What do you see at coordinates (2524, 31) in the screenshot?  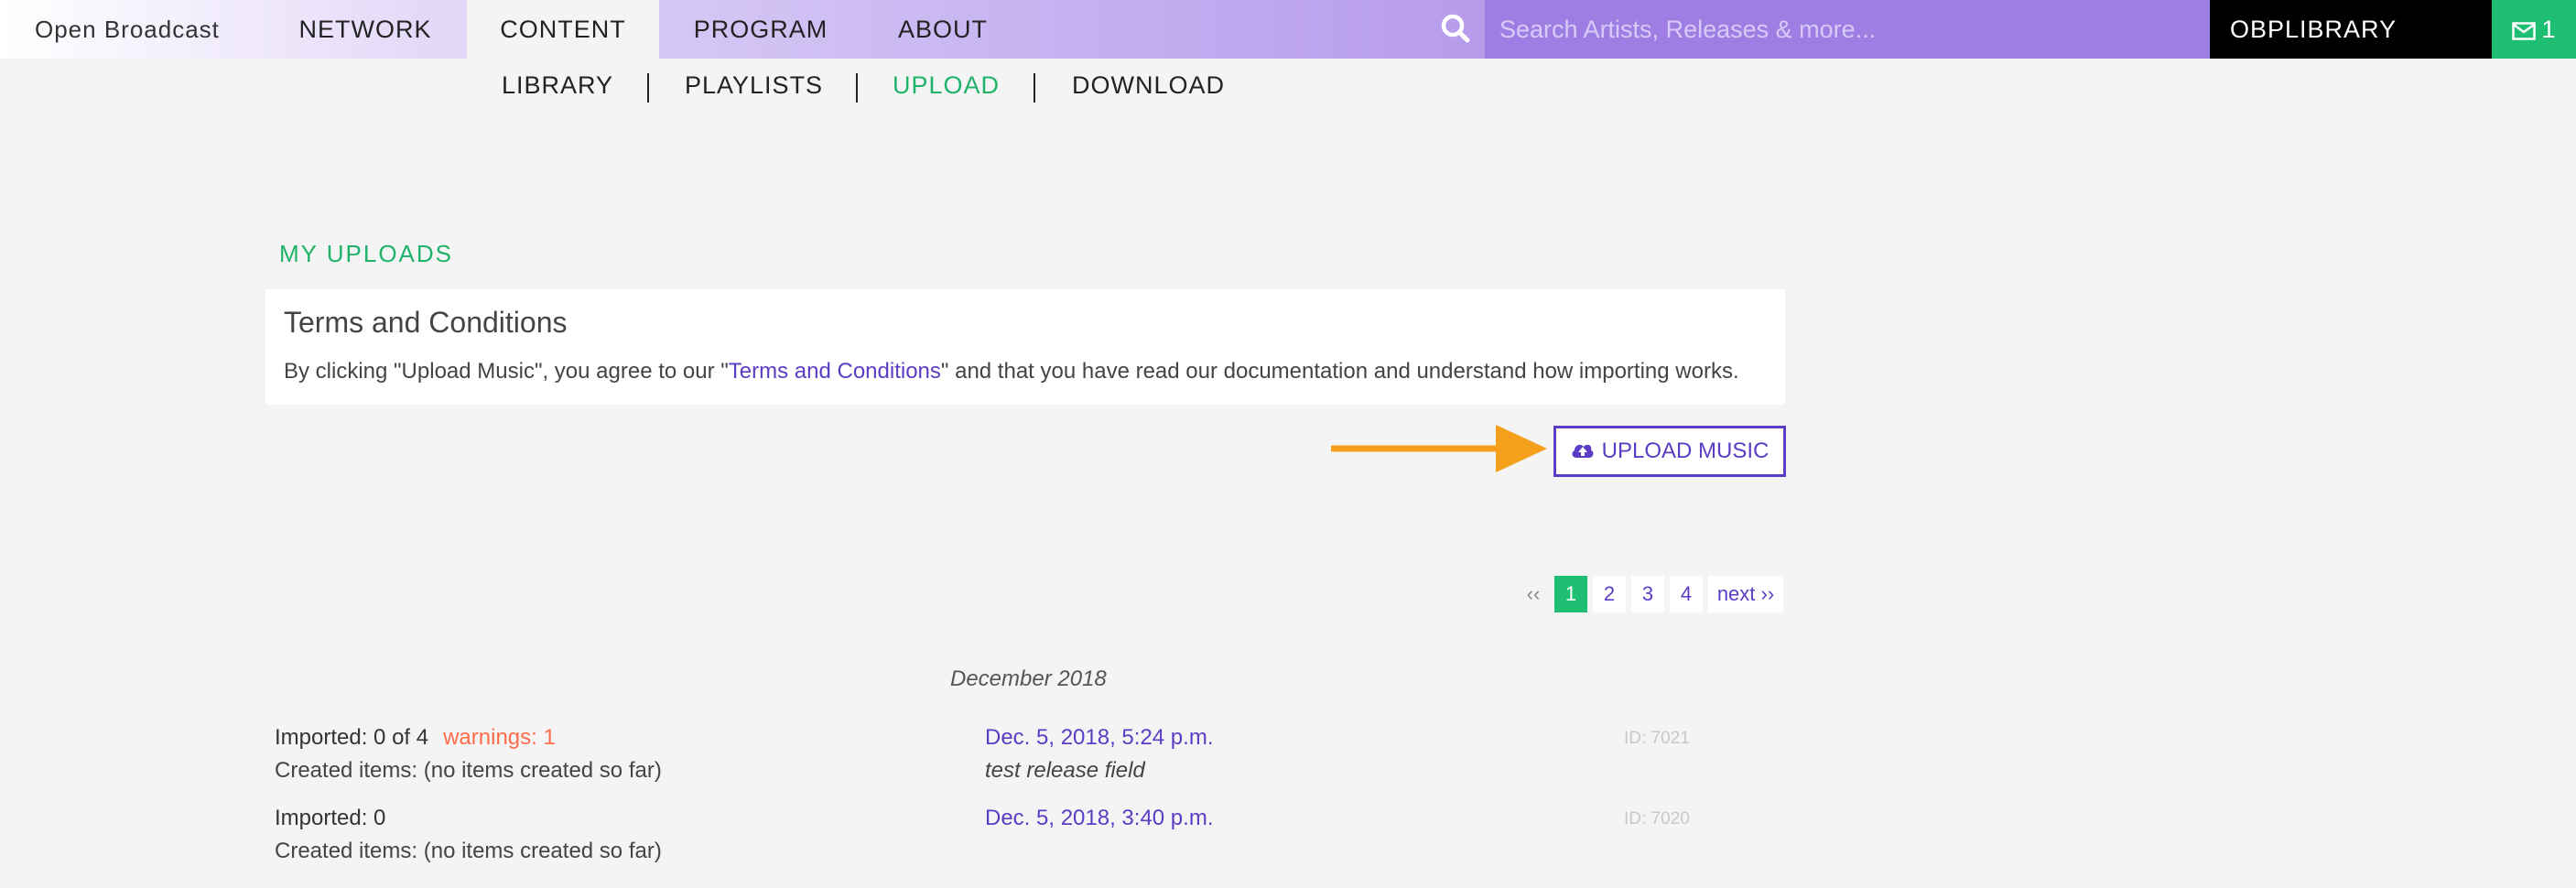 I see `envelope-icon` at bounding box center [2524, 31].